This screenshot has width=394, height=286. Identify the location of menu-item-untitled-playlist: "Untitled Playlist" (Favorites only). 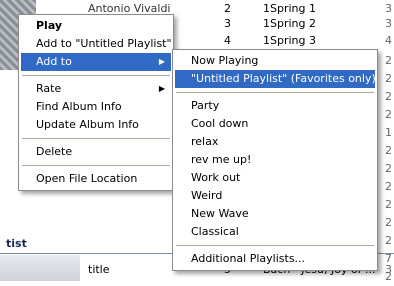
(275, 79).